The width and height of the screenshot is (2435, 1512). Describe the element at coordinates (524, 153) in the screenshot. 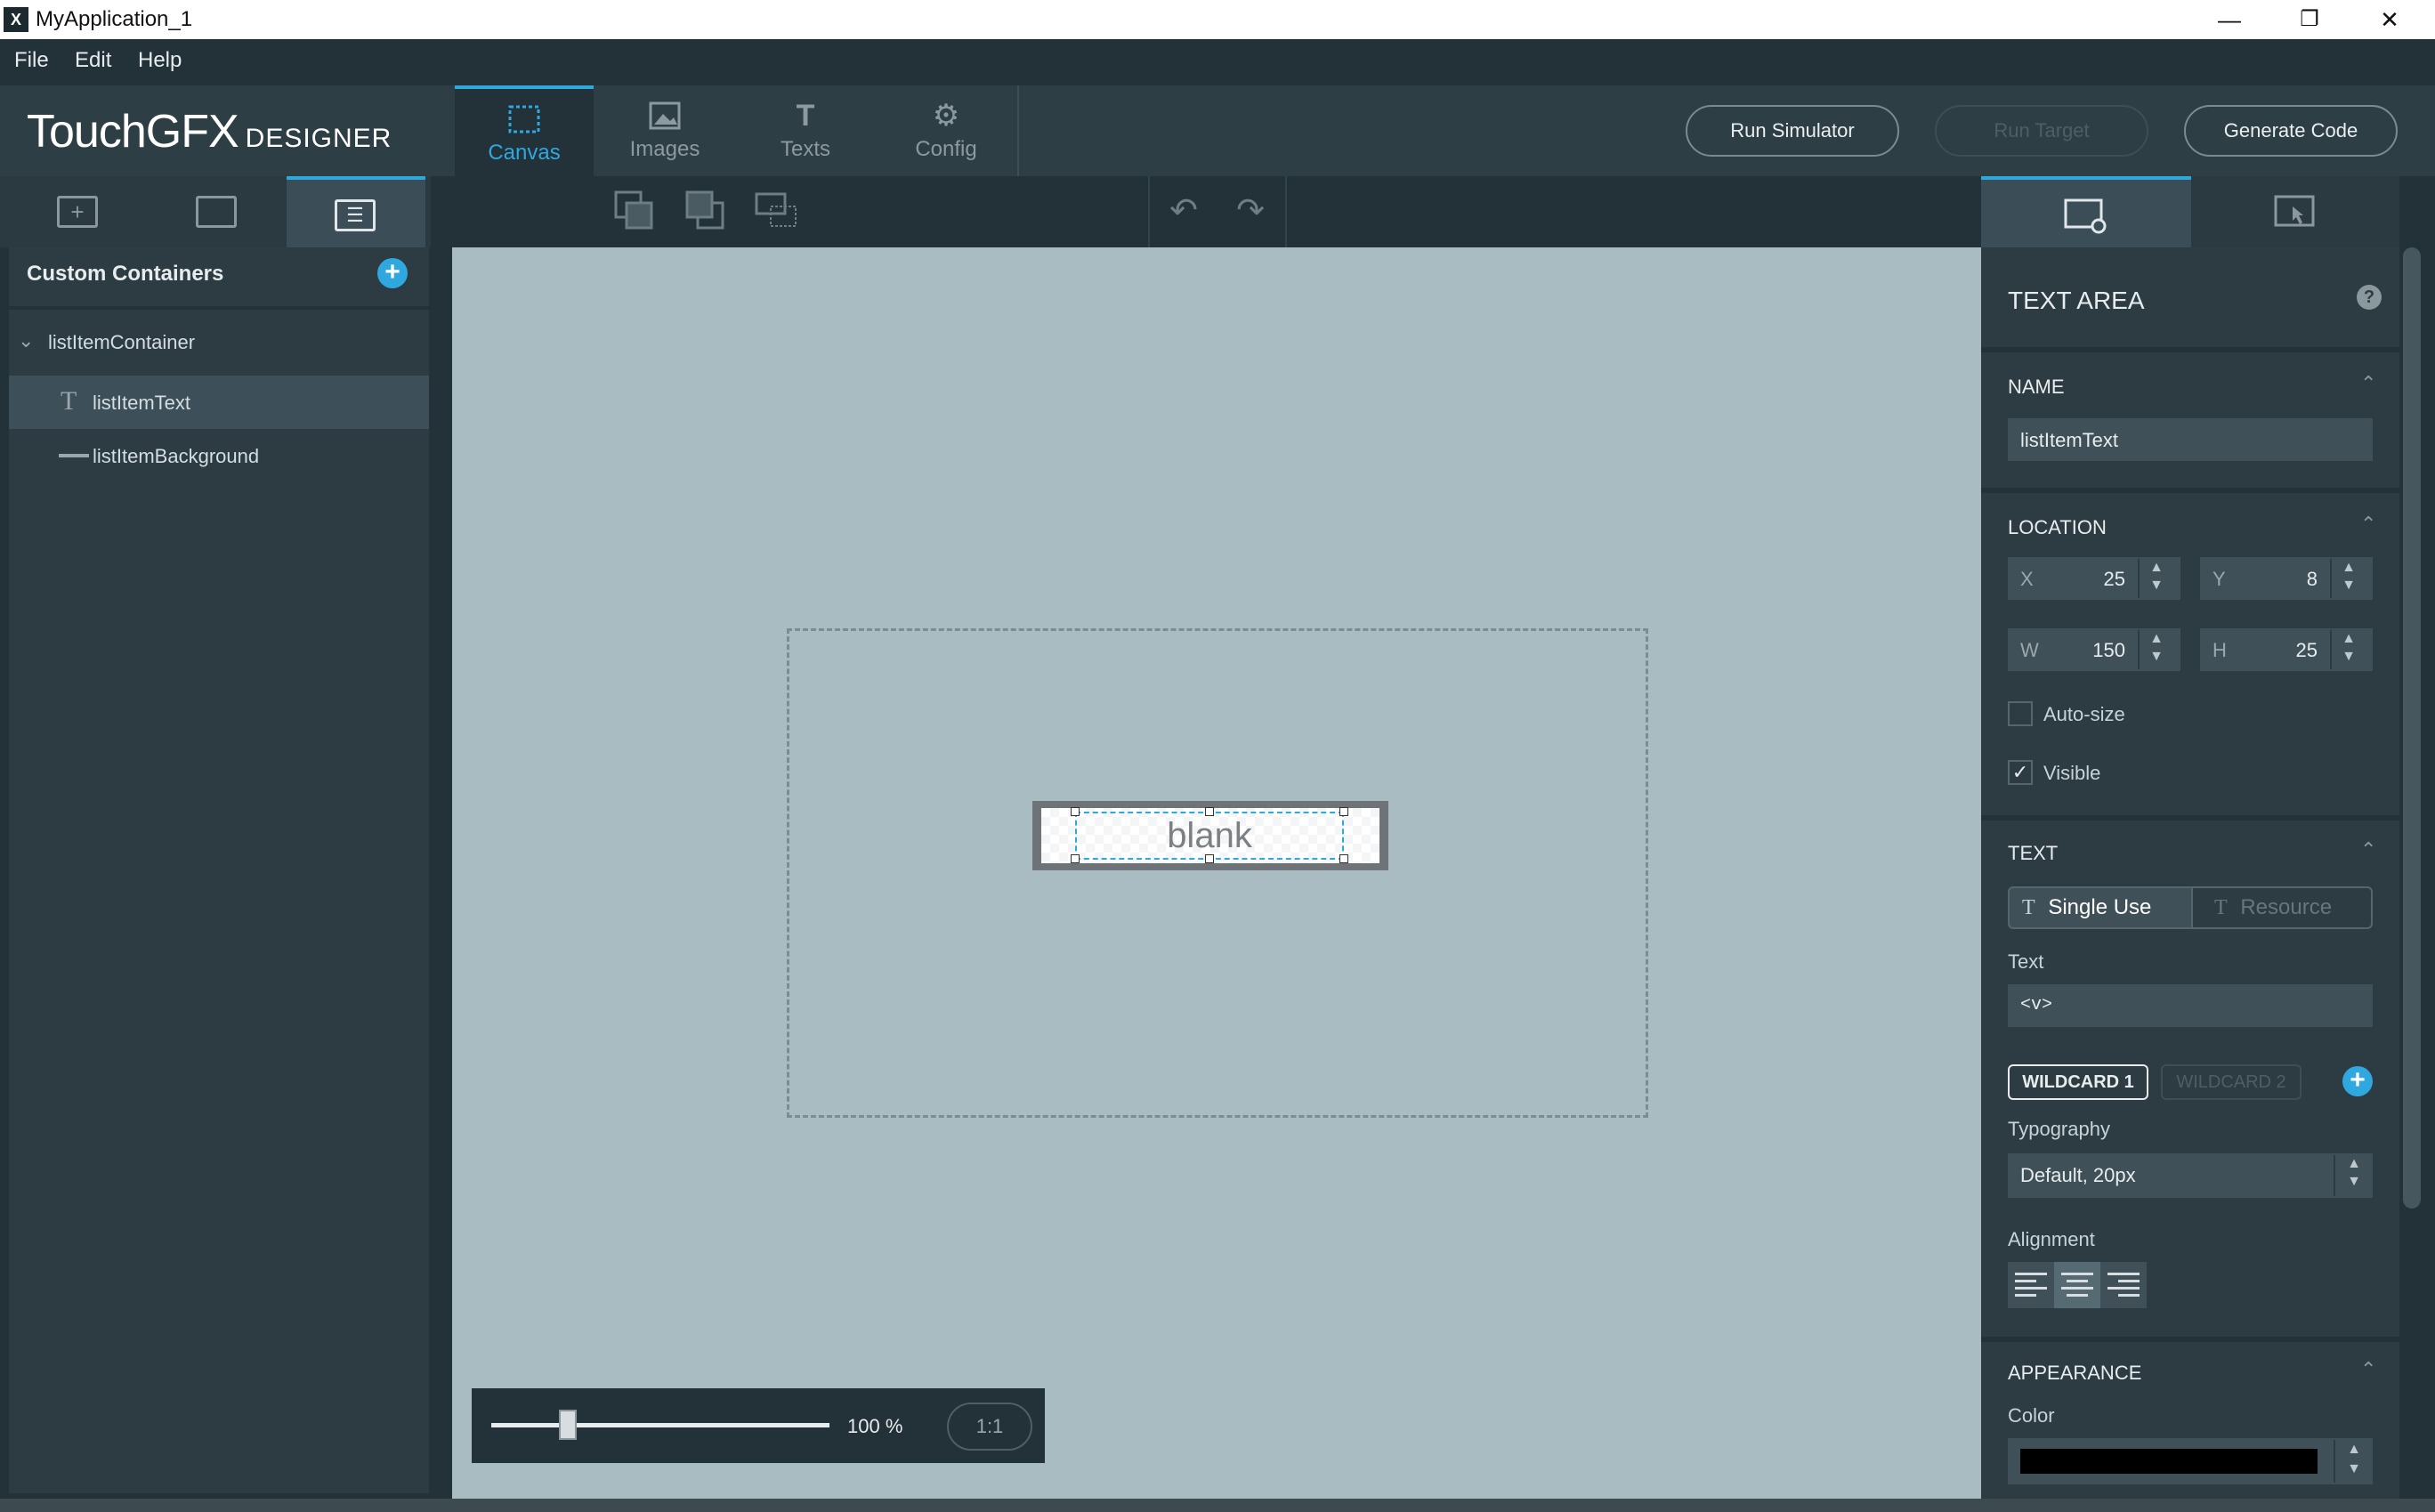

I see `tab-canvas-label: Canvas` at that location.